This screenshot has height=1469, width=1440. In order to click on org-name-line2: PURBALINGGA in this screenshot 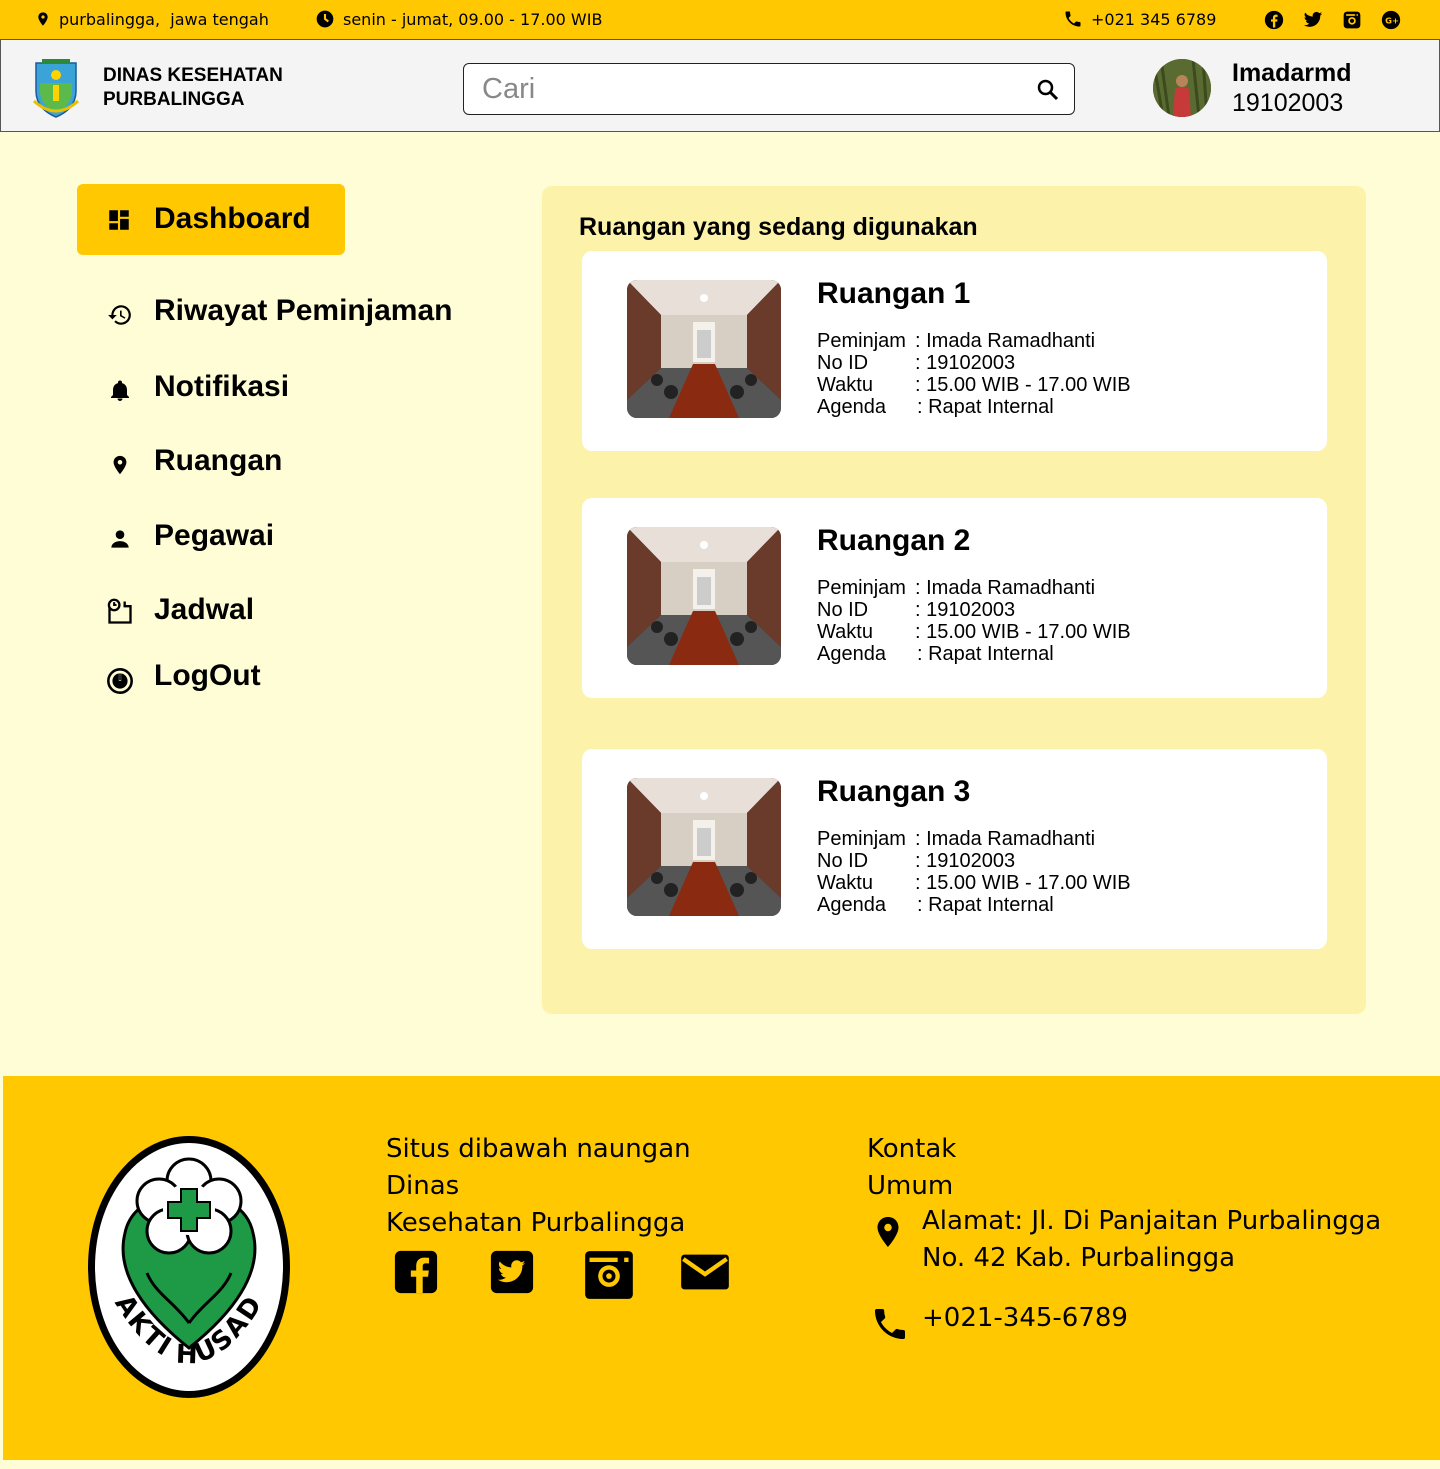, I will do `click(174, 99)`.